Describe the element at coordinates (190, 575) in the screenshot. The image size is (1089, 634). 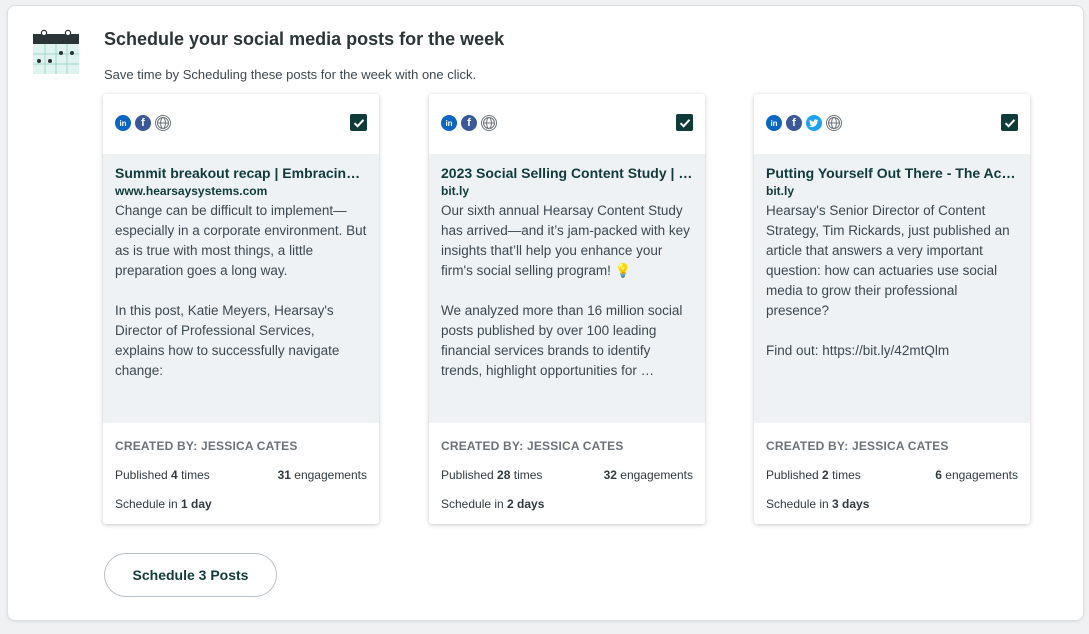
I see `schedule-posts-button: Schedule 3 Posts` at that location.